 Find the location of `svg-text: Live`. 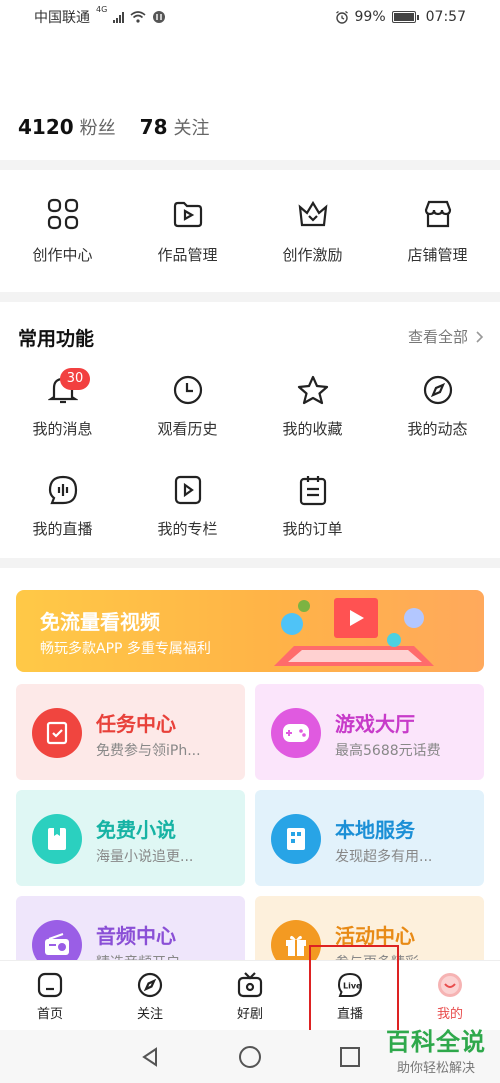

svg-text: Live is located at coordinates (352, 986).